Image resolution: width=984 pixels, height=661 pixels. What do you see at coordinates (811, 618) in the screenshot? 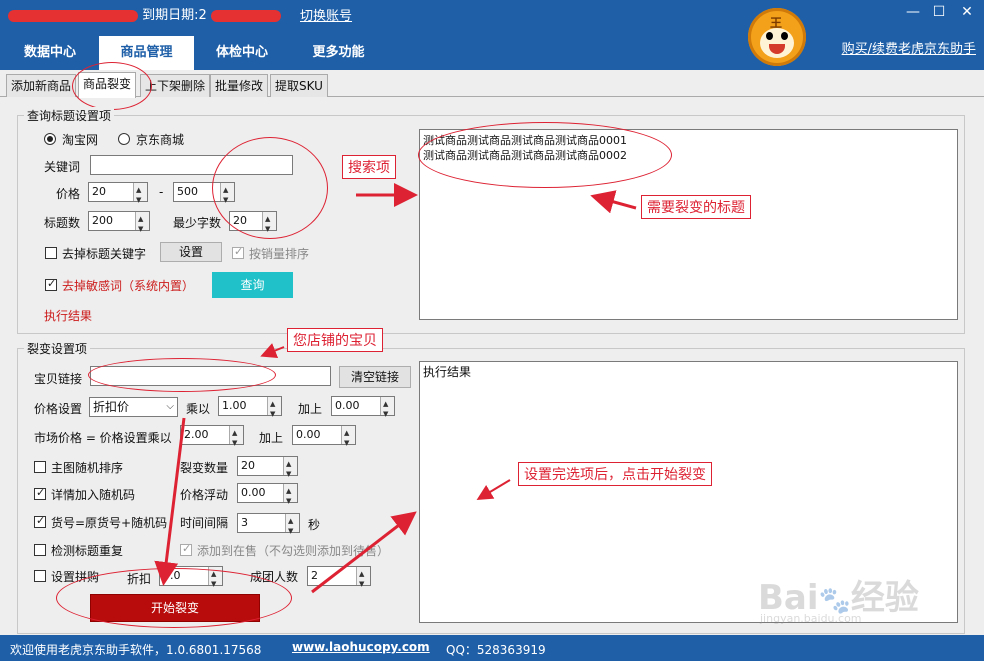
I see `watermark-url: jingyan.baidu.com` at bounding box center [811, 618].